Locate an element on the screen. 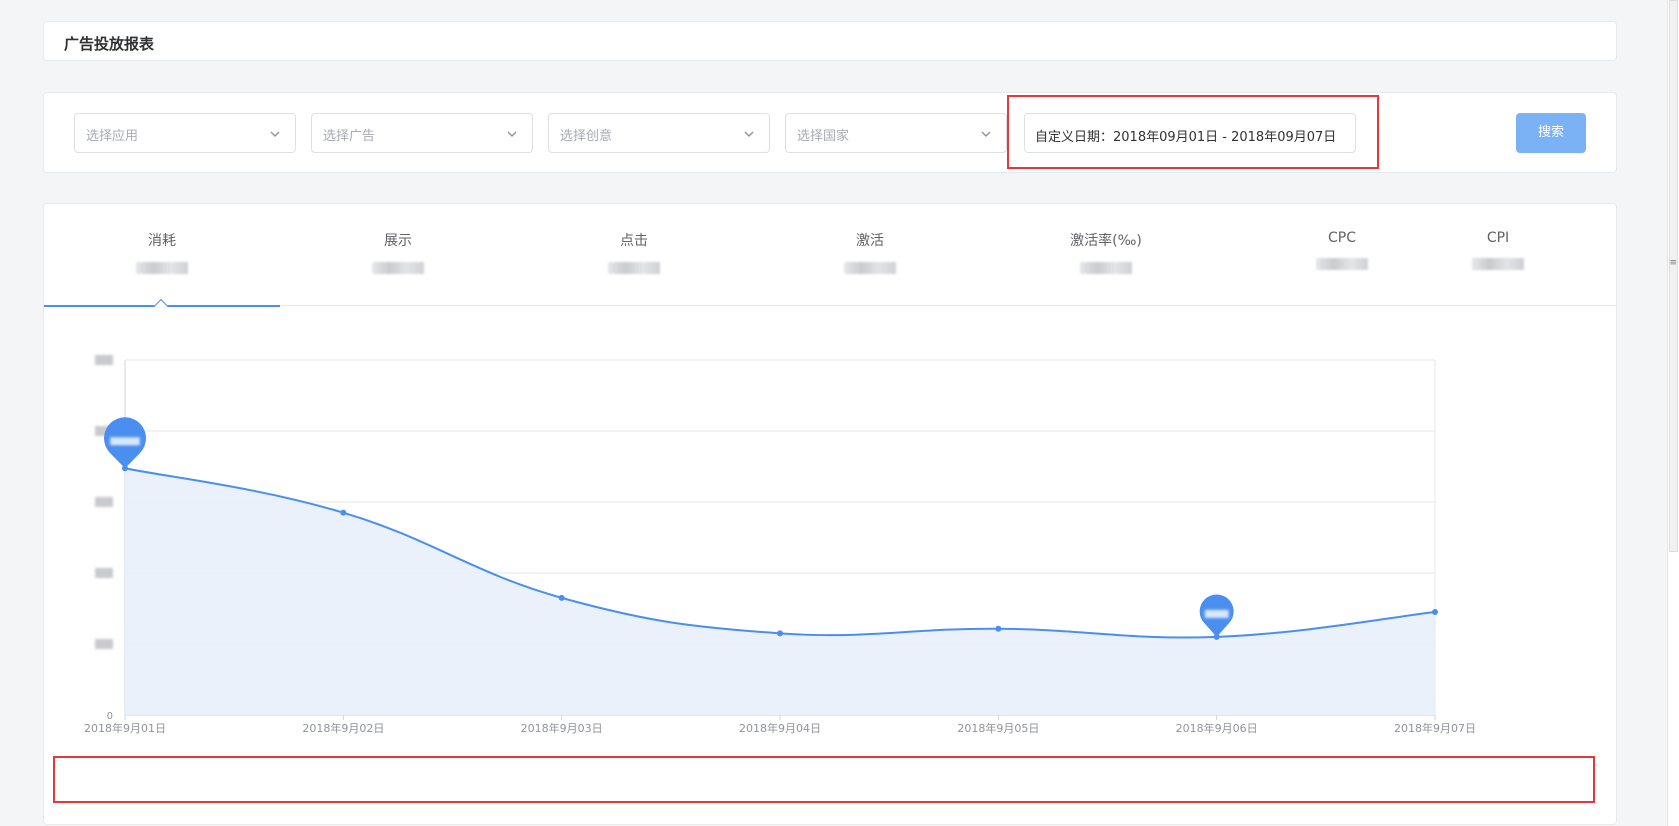 The width and height of the screenshot is (1679, 826). ad-select: 选择广告 is located at coordinates (422, 133).